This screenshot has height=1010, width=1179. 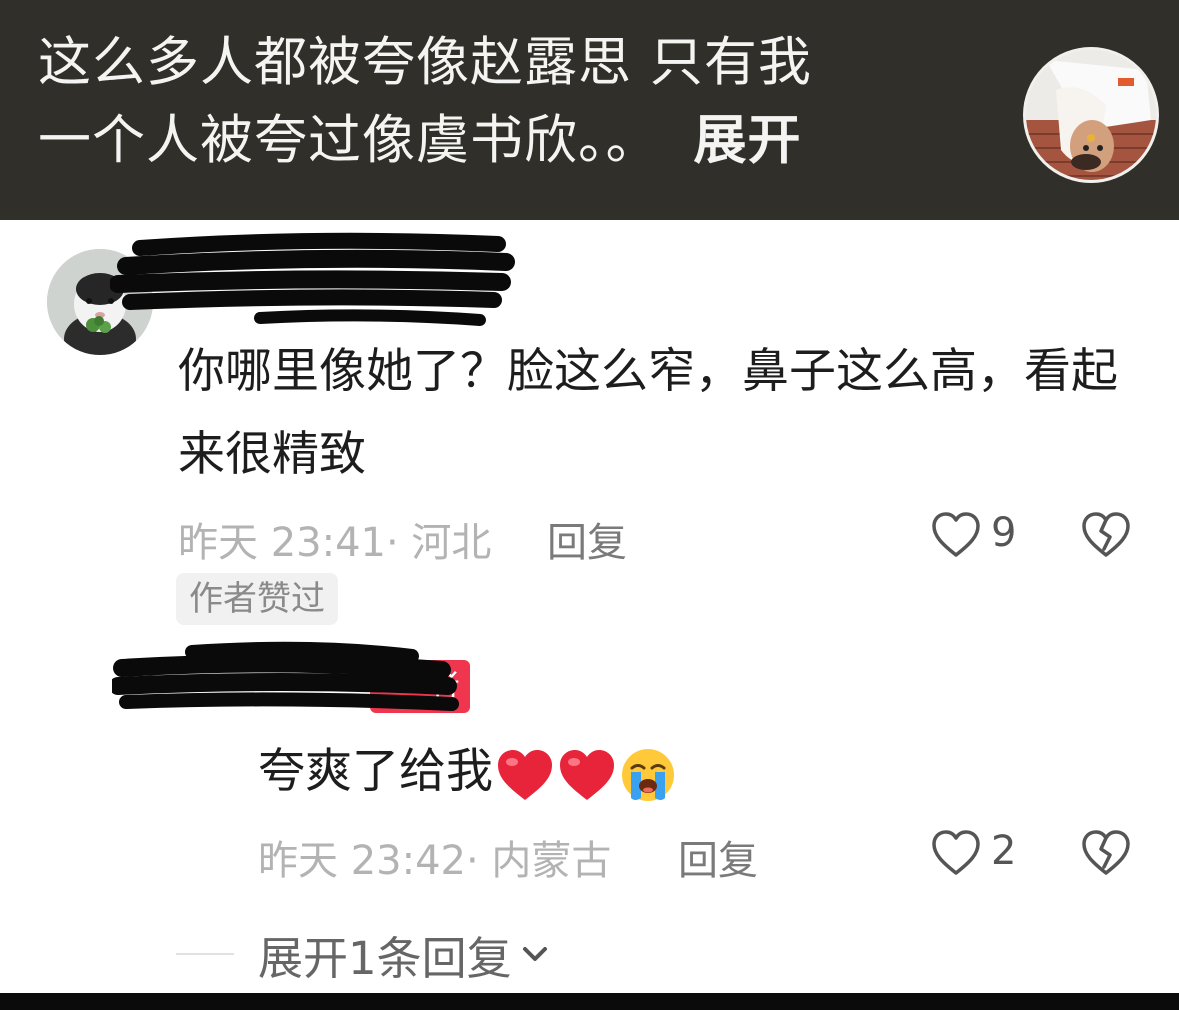 I want to click on comment-text: 你哪里像她了？脸这么窄，鼻子这么高，看起来很精致, so click(x=648, y=413).